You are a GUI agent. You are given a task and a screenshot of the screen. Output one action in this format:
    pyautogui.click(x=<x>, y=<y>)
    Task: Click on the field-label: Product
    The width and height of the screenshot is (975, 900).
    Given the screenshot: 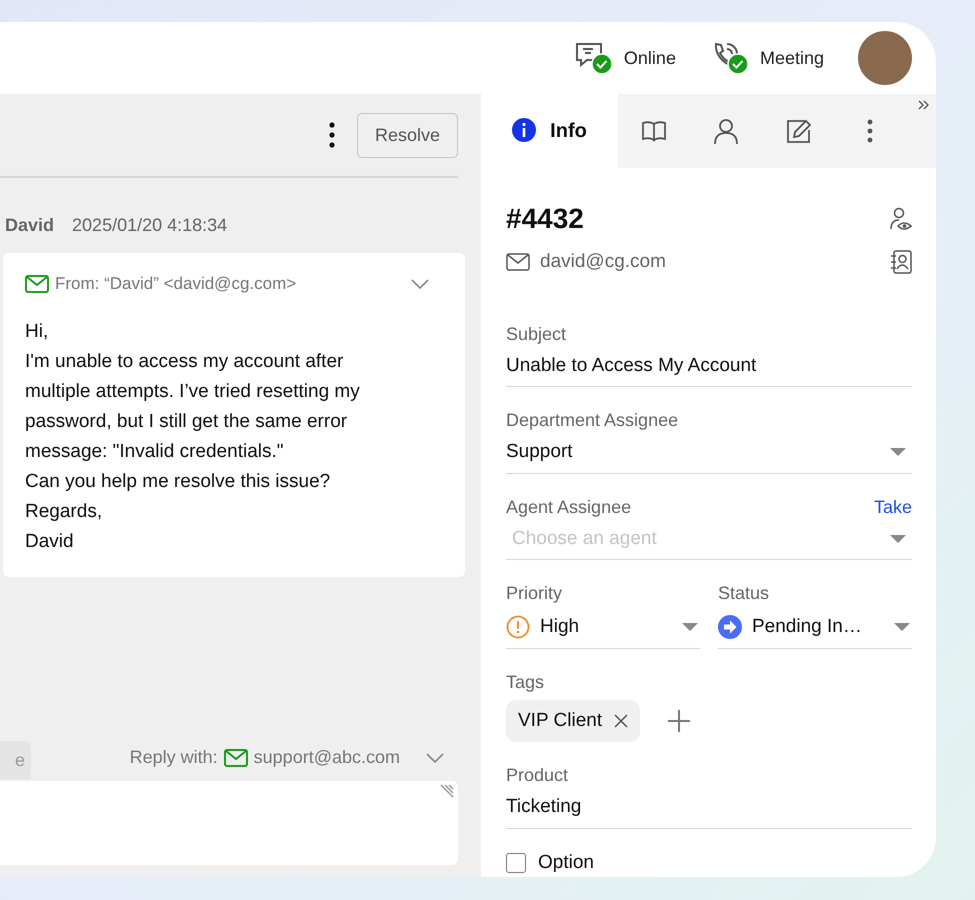 What is the action you would take?
    pyautogui.click(x=537, y=775)
    